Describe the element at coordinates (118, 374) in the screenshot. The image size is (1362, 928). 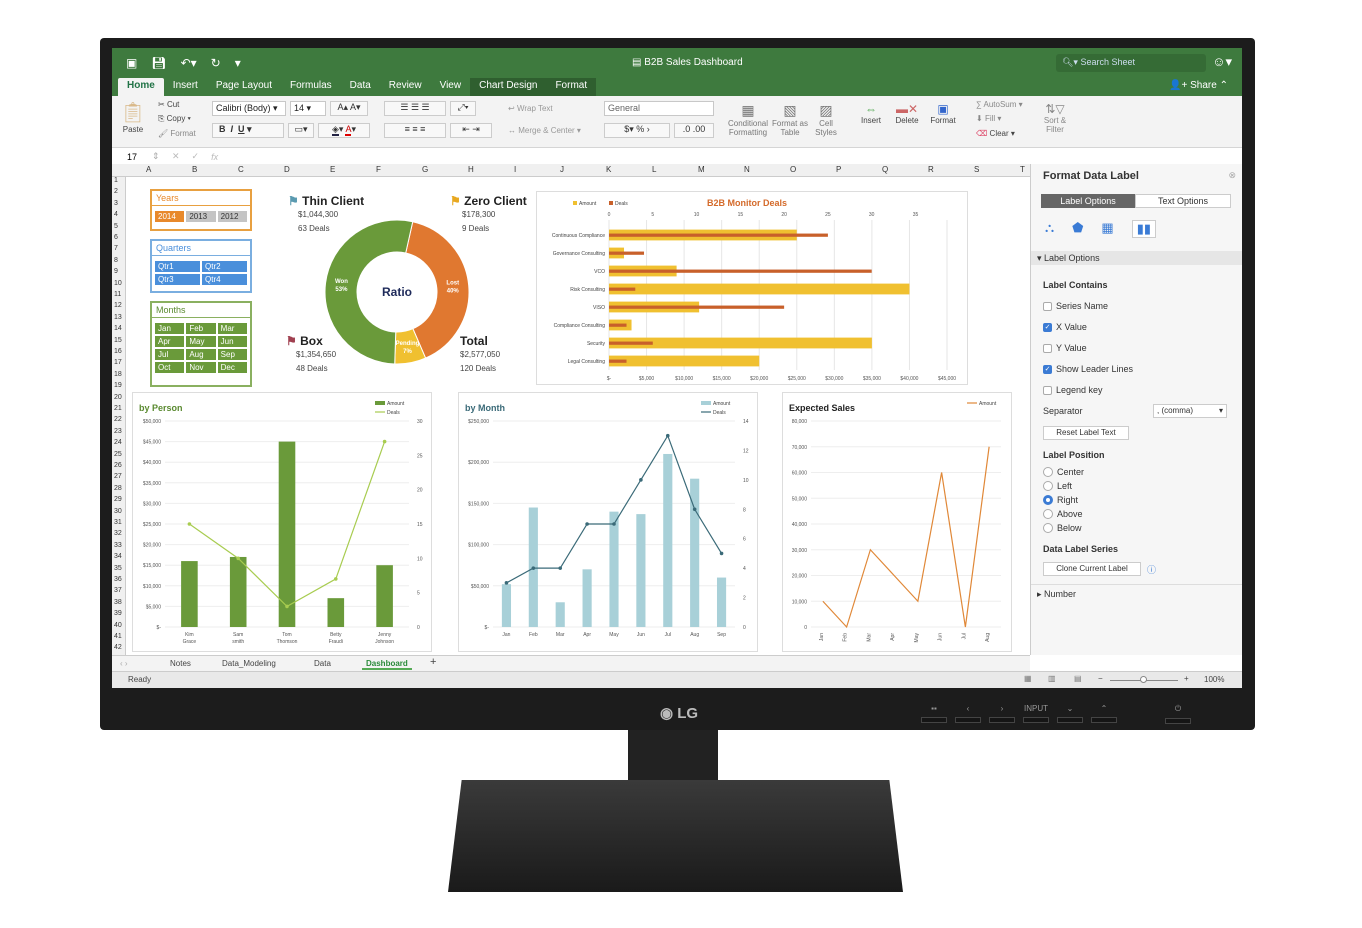
I see `row-header: 18` at that location.